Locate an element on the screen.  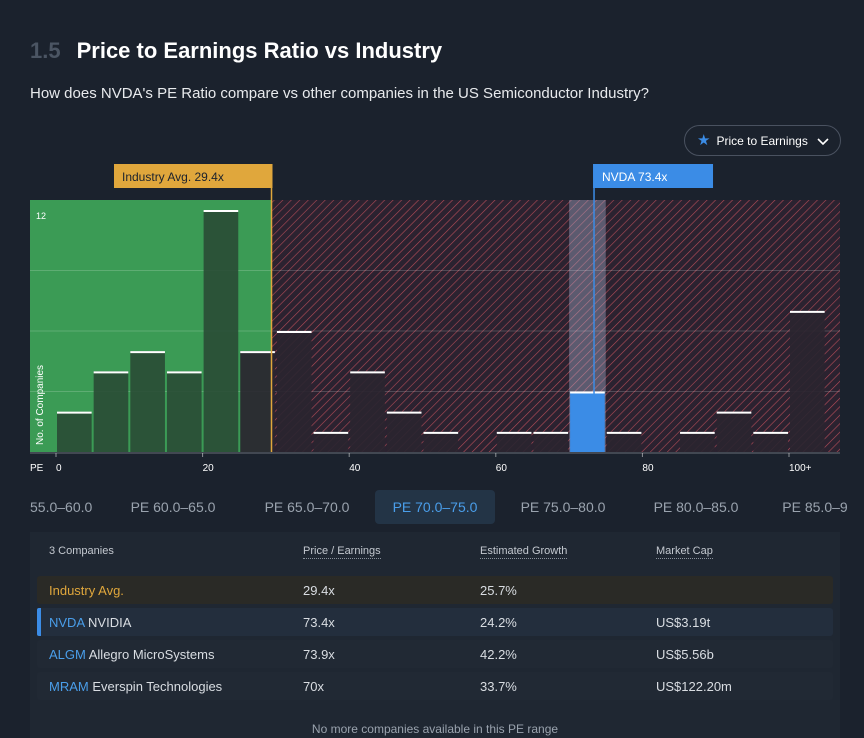
company-name: Allegro MicroSystems is located at coordinates (152, 654).